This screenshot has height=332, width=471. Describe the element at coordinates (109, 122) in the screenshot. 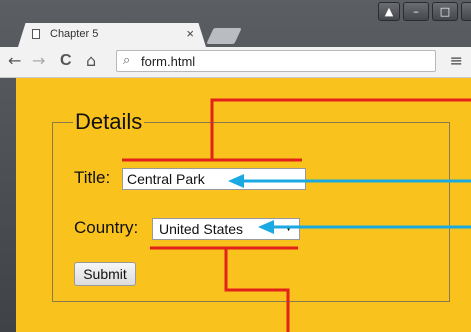

I see `fieldset-legend: Details` at that location.